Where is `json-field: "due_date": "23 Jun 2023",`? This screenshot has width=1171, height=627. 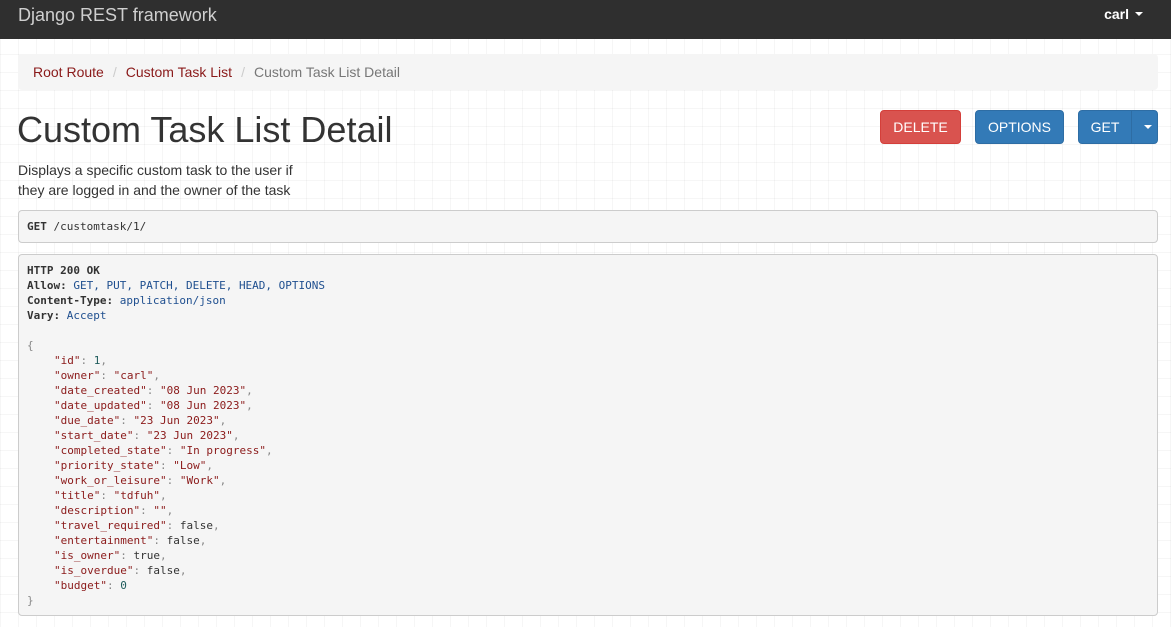 json-field: "due_date": "23 Jun 2023", is located at coordinates (140, 420).